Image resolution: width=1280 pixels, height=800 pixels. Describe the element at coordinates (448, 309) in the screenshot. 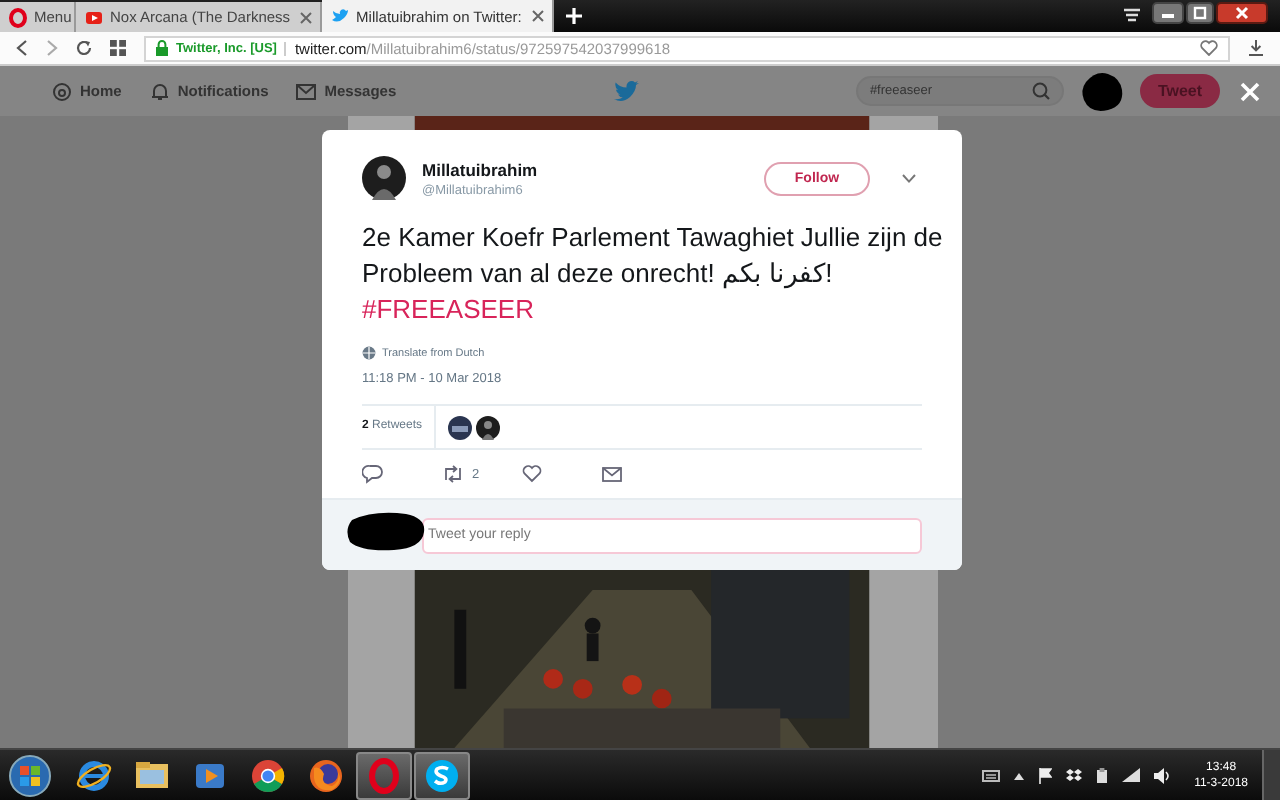

I see `hashtag-link: #FREEASEER` at that location.